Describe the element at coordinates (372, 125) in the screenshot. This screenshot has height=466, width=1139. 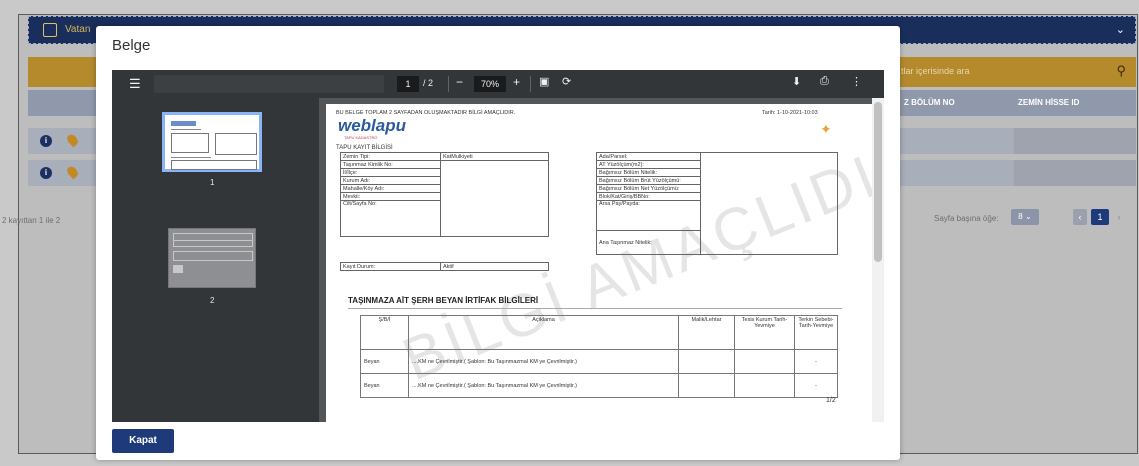
I see `weblapu-logo: weblapu` at that location.